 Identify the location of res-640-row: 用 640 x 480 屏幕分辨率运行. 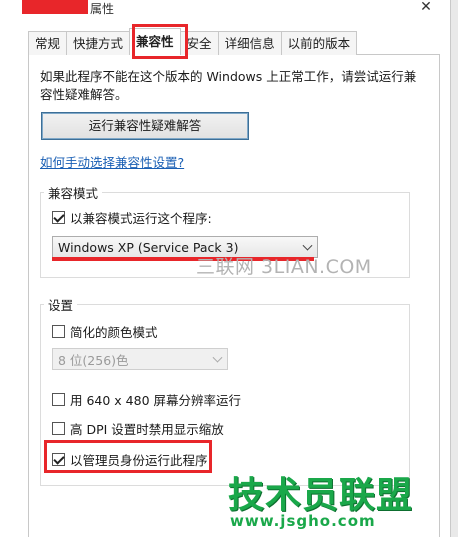
(146, 399).